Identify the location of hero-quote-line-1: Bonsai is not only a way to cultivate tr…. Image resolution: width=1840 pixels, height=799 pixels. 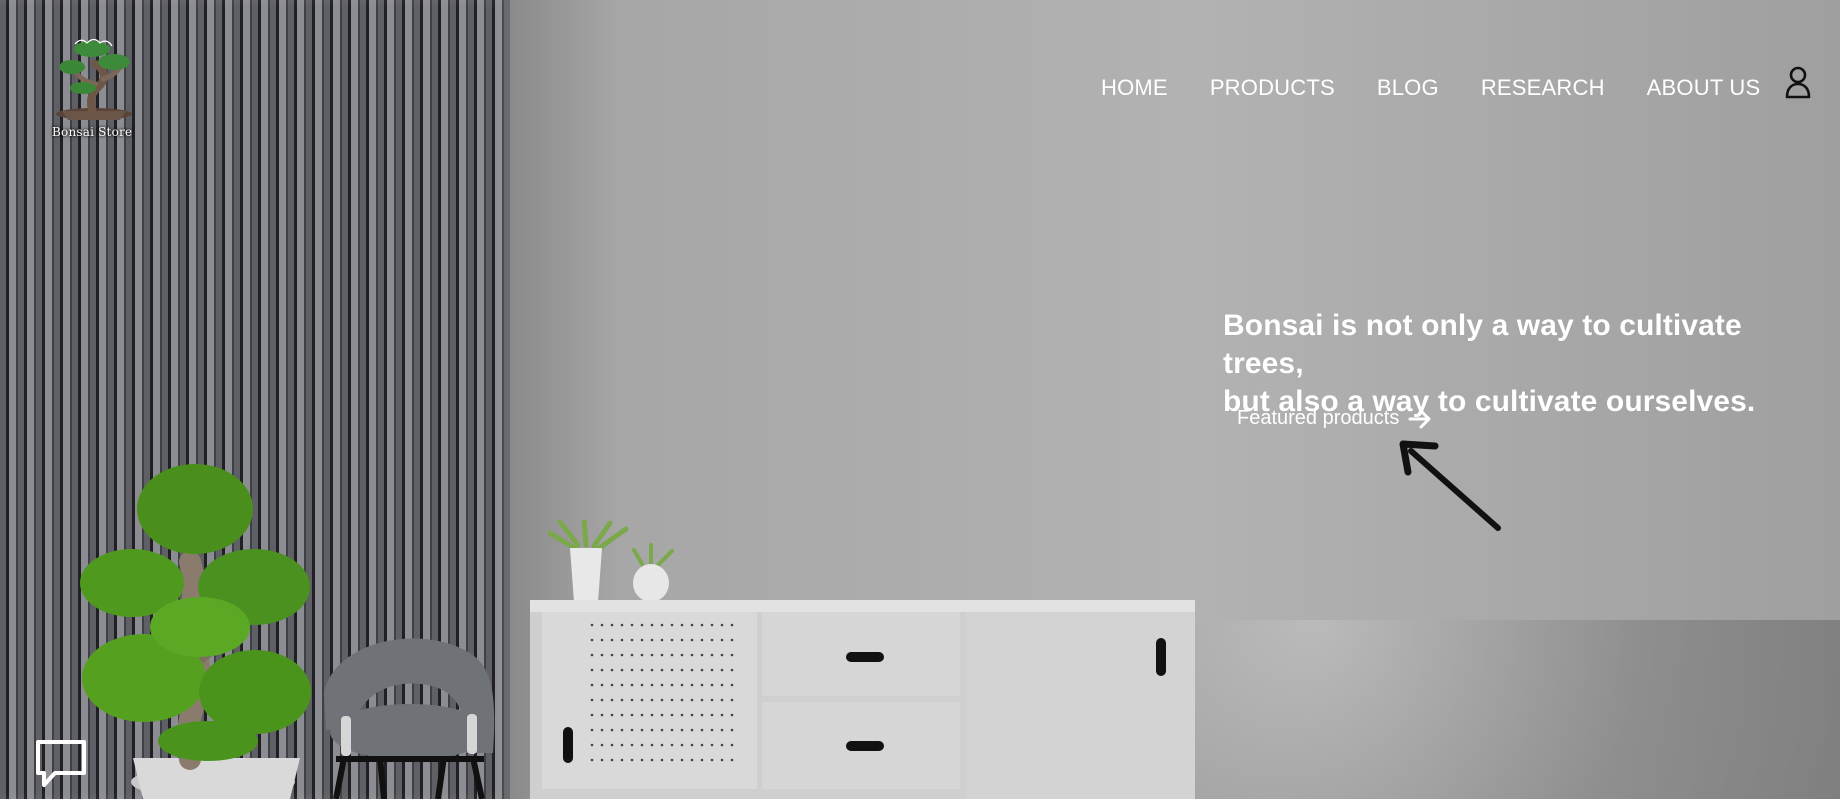
(1482, 344).